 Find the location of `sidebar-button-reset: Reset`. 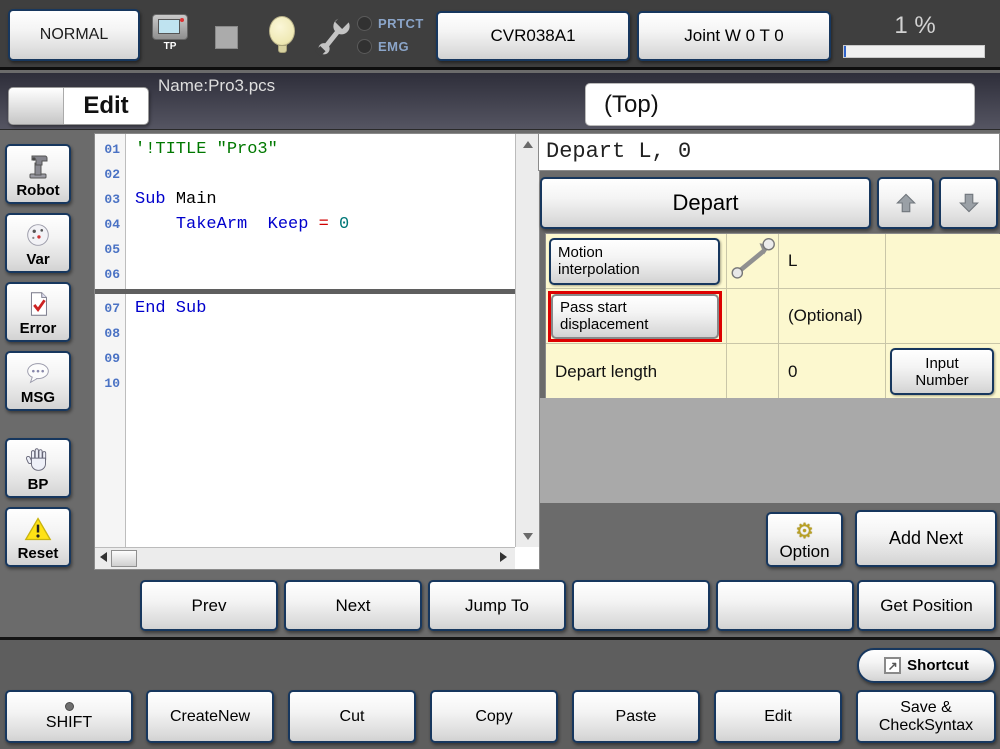

sidebar-button-reset: Reset is located at coordinates (38, 537).